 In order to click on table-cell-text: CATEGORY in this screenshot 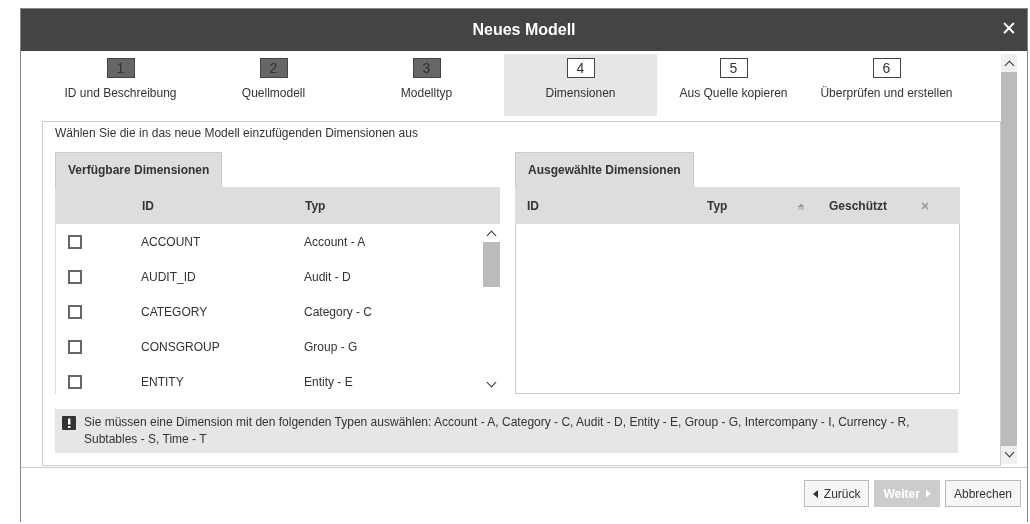, I will do `click(175, 311)`.